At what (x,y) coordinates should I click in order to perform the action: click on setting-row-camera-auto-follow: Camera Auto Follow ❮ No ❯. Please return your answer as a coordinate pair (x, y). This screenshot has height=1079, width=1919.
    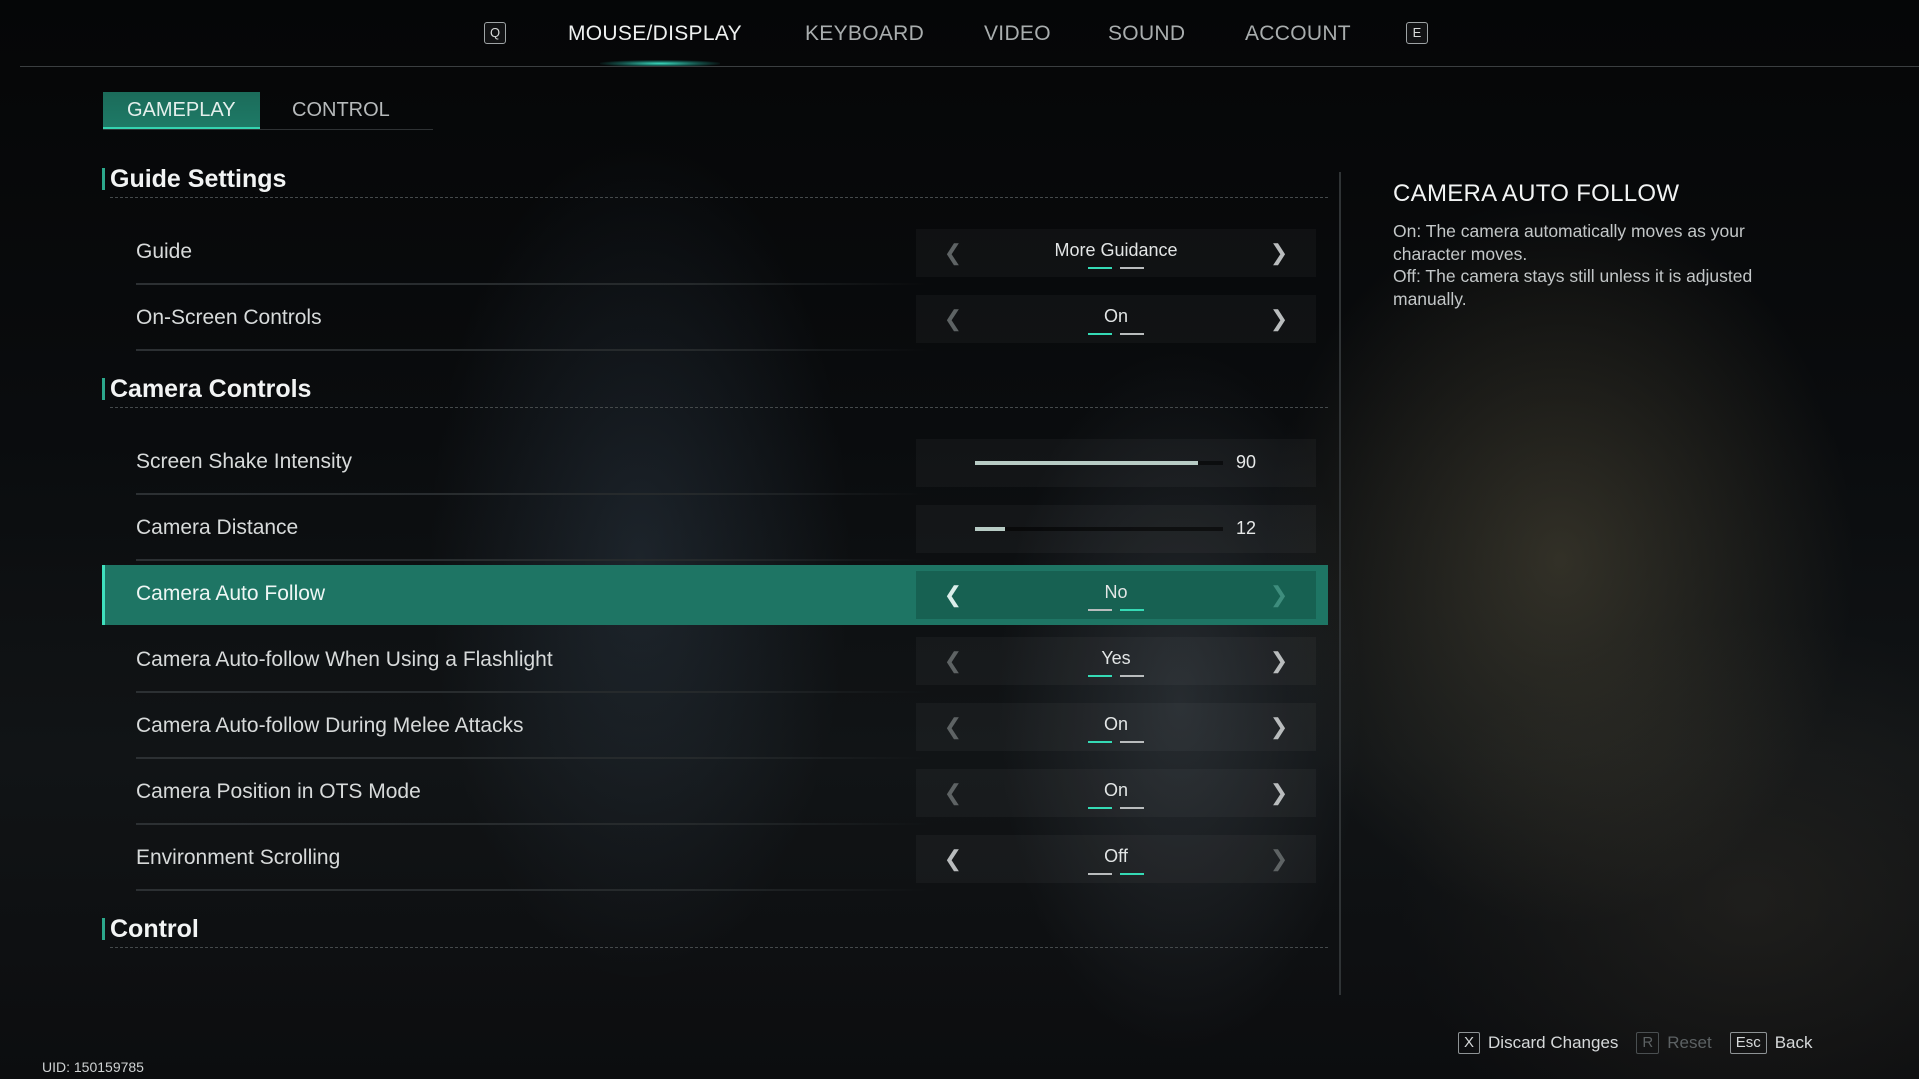
    Looking at the image, I should click on (715, 595).